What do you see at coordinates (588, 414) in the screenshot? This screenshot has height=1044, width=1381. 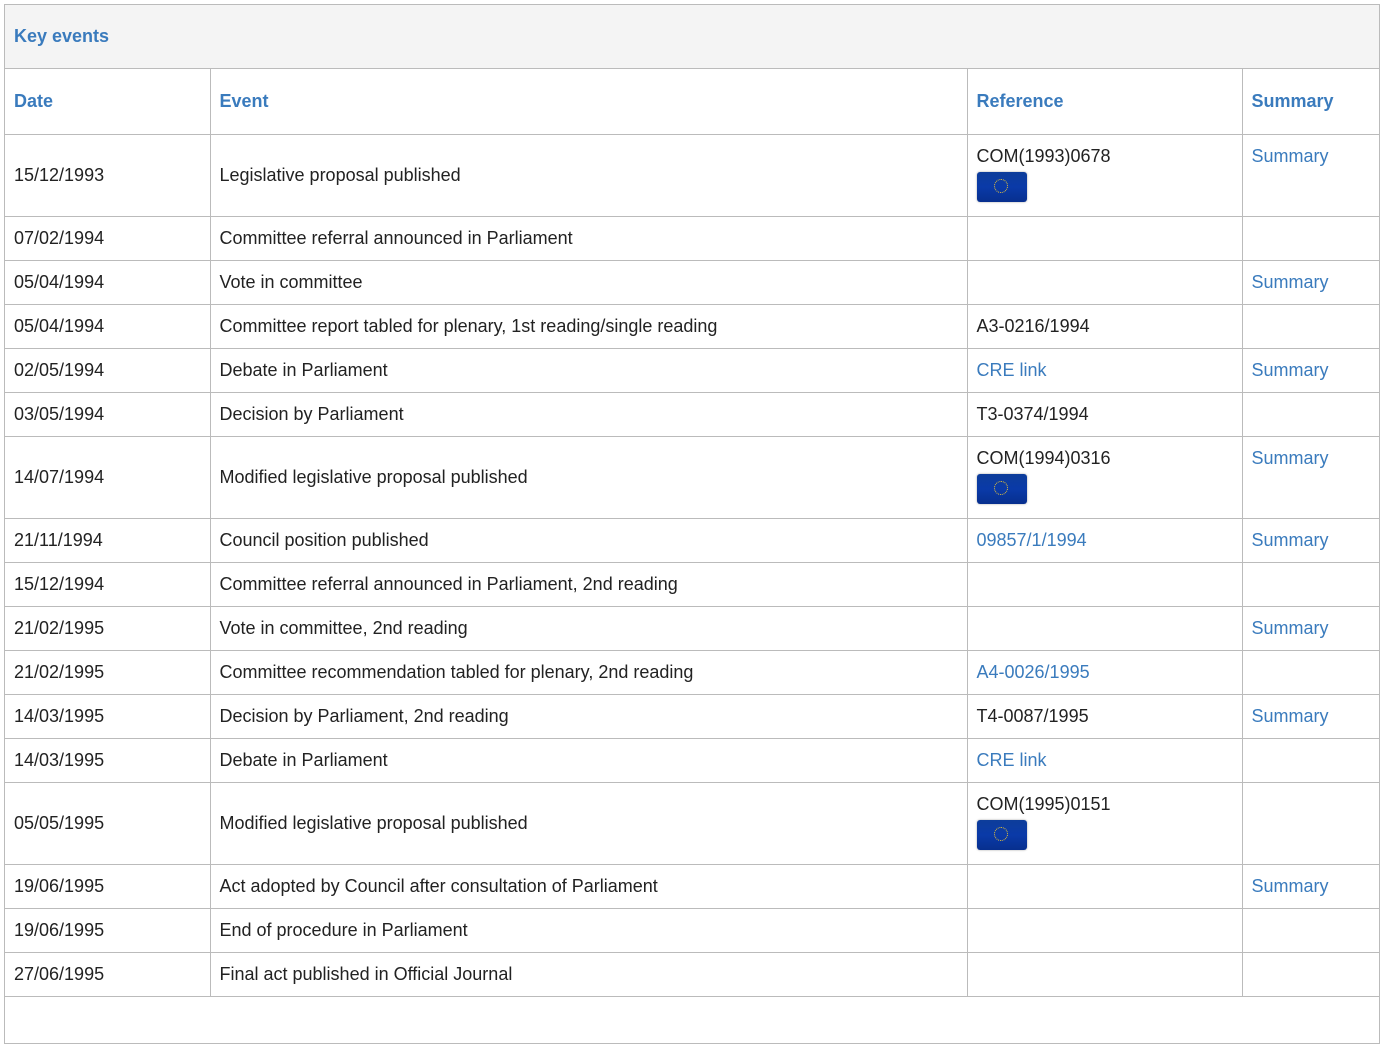 I see `event-description: Decision by Parliament` at bounding box center [588, 414].